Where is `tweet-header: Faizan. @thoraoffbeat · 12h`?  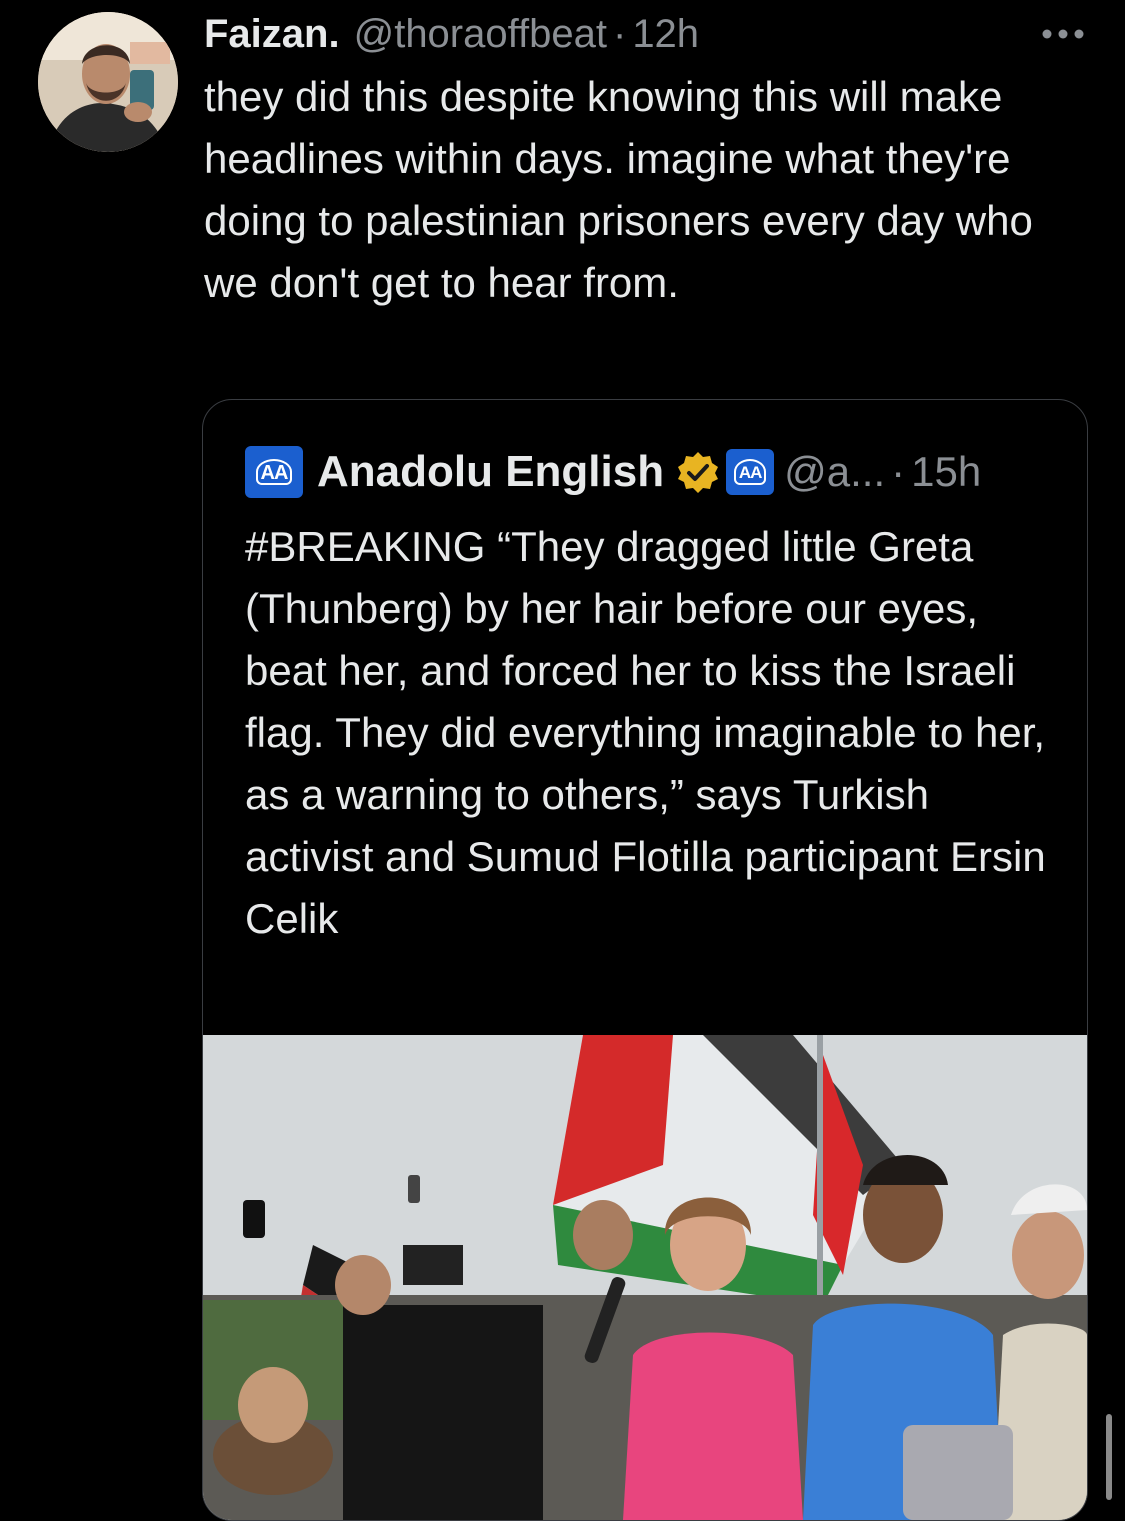
tweet-header: Faizan. @thoraoffbeat · 12h is located at coordinates (451, 34).